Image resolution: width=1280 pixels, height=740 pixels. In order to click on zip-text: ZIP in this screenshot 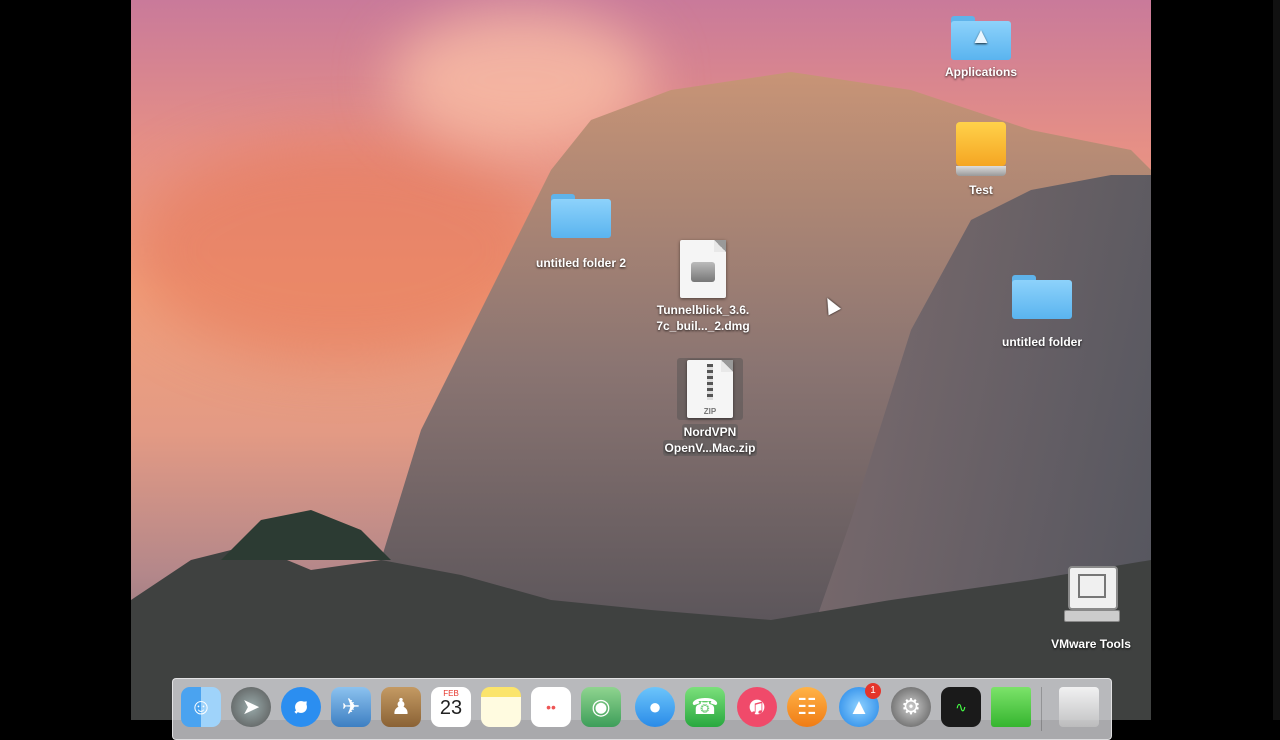, I will do `click(710, 411)`.